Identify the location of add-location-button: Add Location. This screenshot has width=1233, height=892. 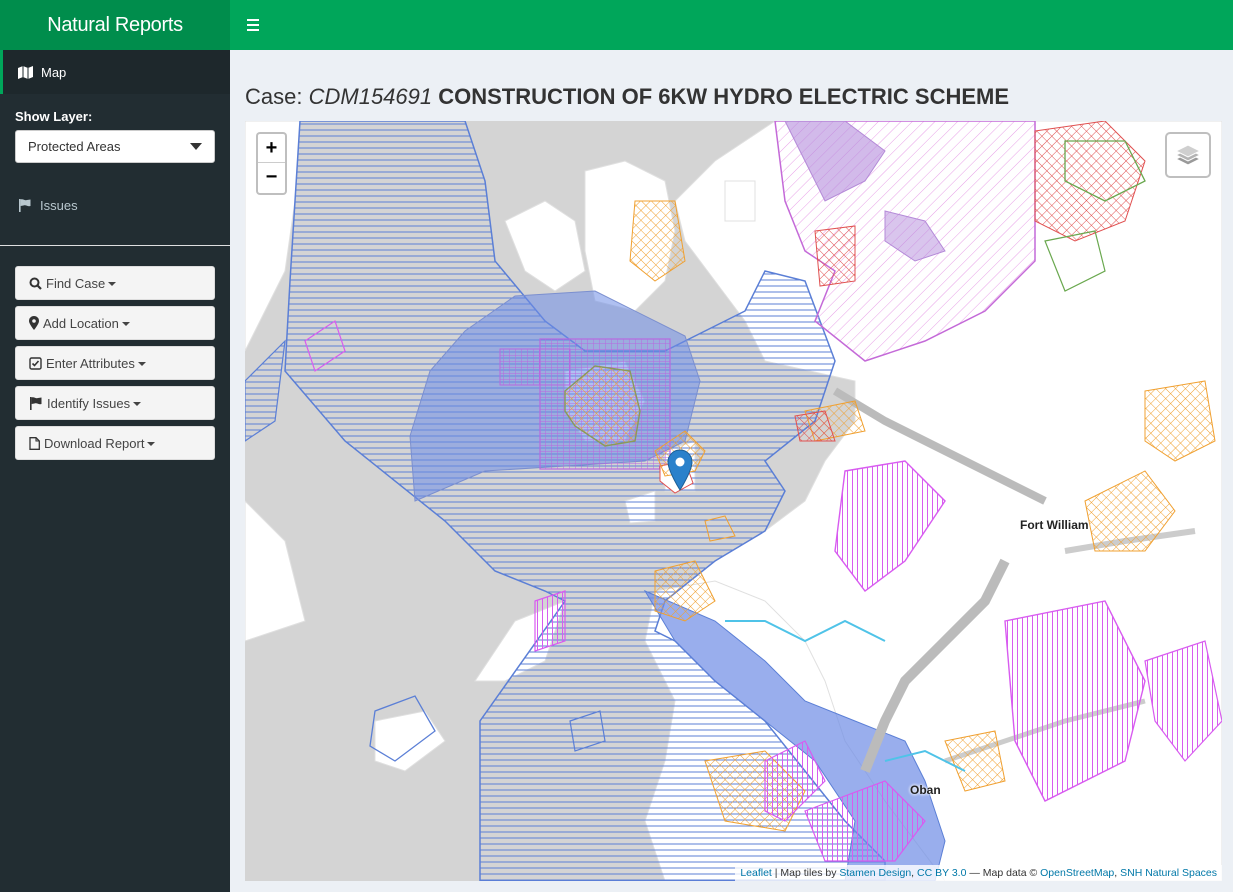
(115, 323).